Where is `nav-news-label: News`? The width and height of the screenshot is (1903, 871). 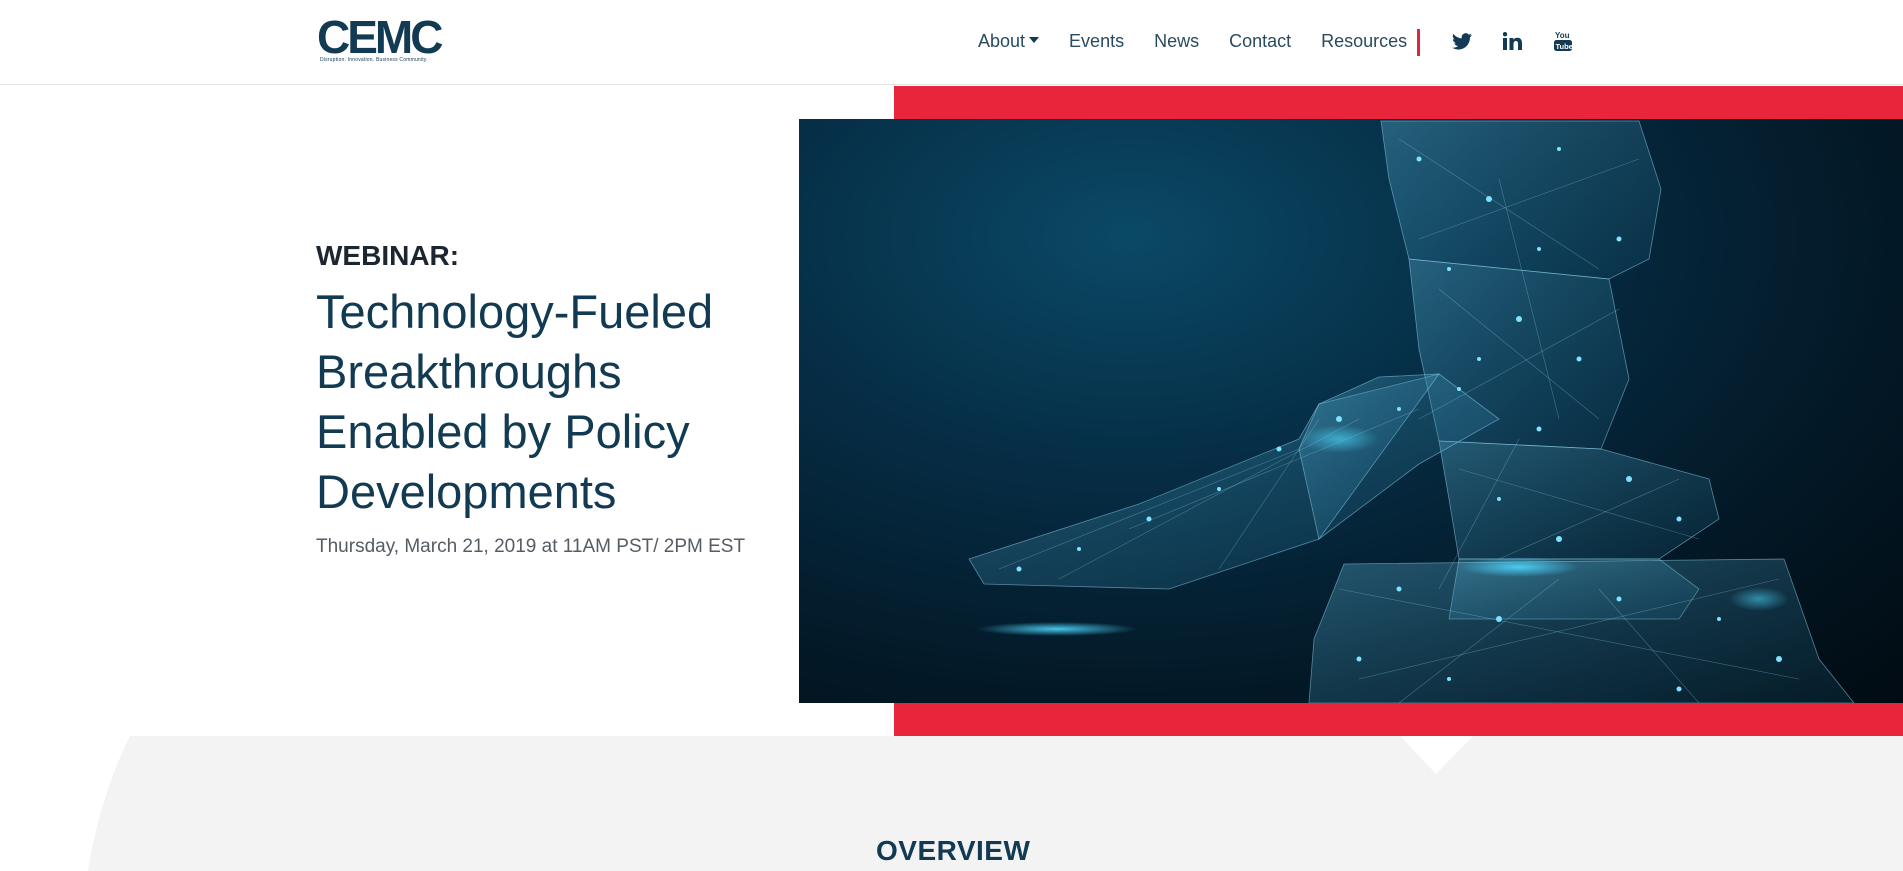
nav-news-label: News is located at coordinates (1177, 40).